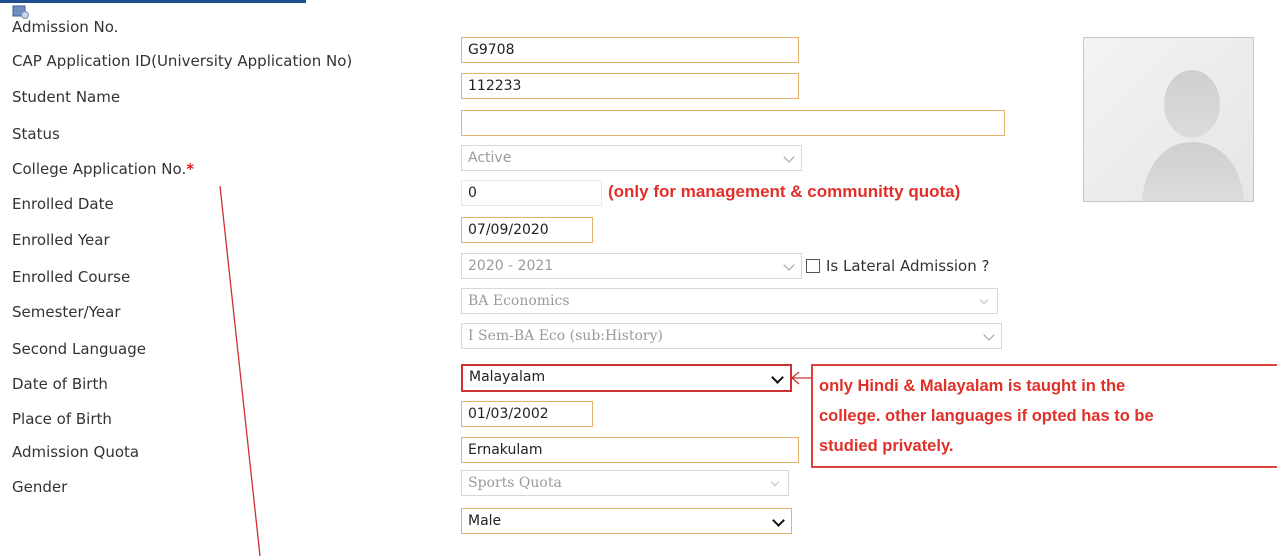 This screenshot has width=1277, height=556. What do you see at coordinates (515, 483) in the screenshot?
I see `admission-quota-value: Sports Quota` at bounding box center [515, 483].